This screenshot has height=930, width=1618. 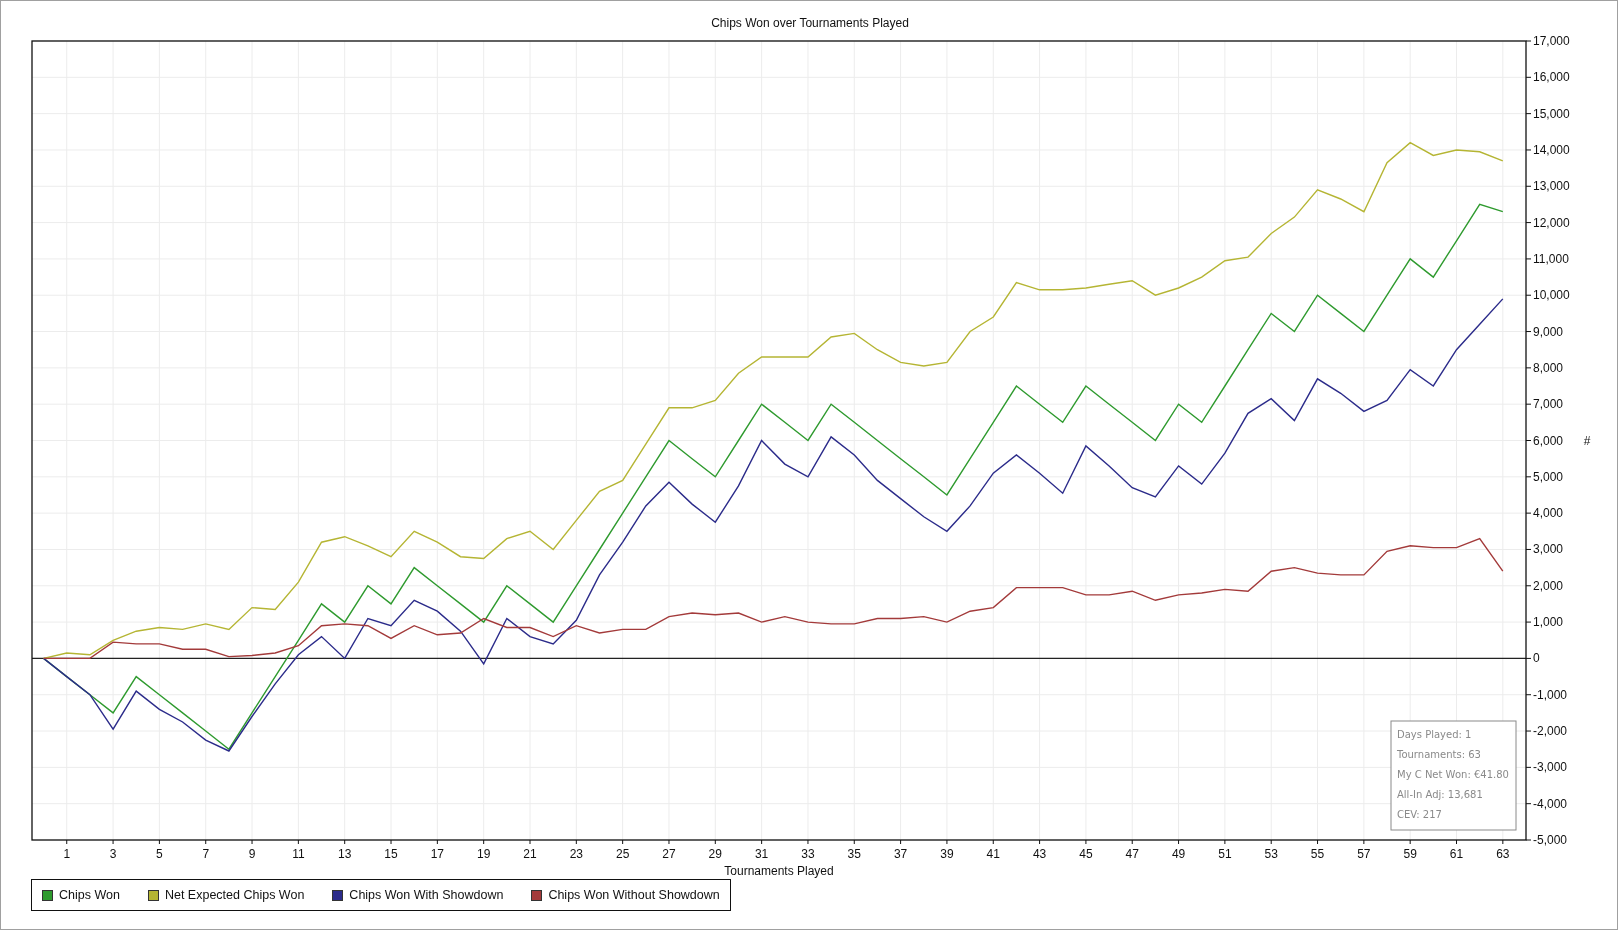 What do you see at coordinates (1548, 549) in the screenshot?
I see `y-tick-label: 3,000` at bounding box center [1548, 549].